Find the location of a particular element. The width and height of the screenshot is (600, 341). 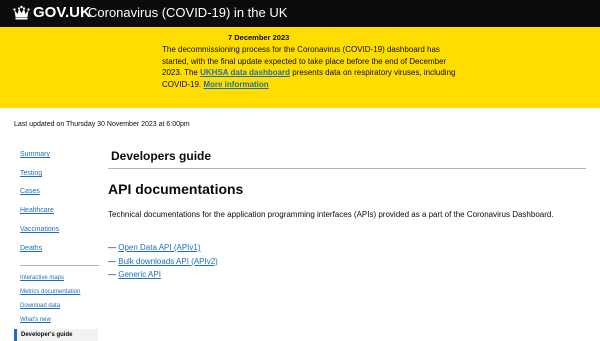

more-information-link: More information is located at coordinates (235, 84).